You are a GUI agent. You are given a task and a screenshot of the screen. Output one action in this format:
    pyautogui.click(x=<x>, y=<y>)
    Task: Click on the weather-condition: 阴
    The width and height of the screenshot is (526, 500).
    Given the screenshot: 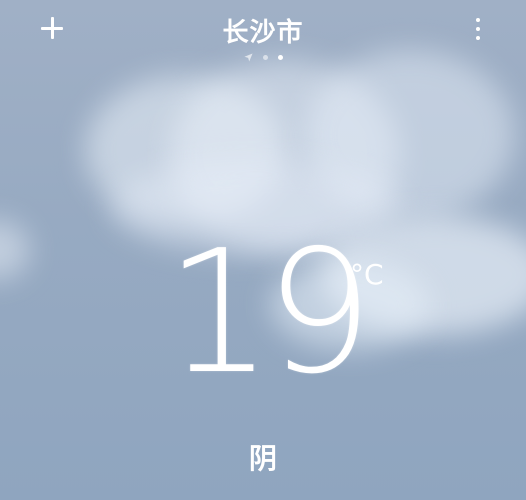 What is the action you would take?
    pyautogui.click(x=262, y=458)
    